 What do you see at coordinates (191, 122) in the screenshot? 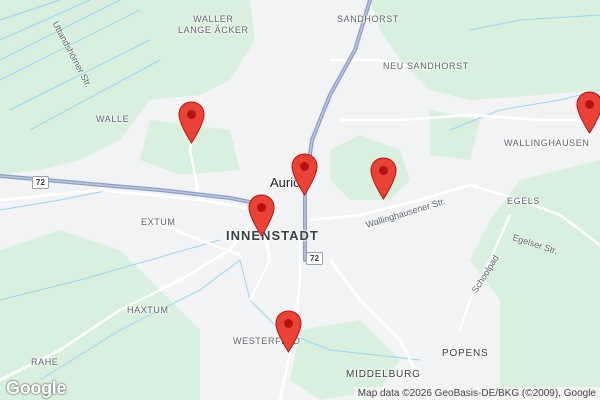
I see `marker-walle` at bounding box center [191, 122].